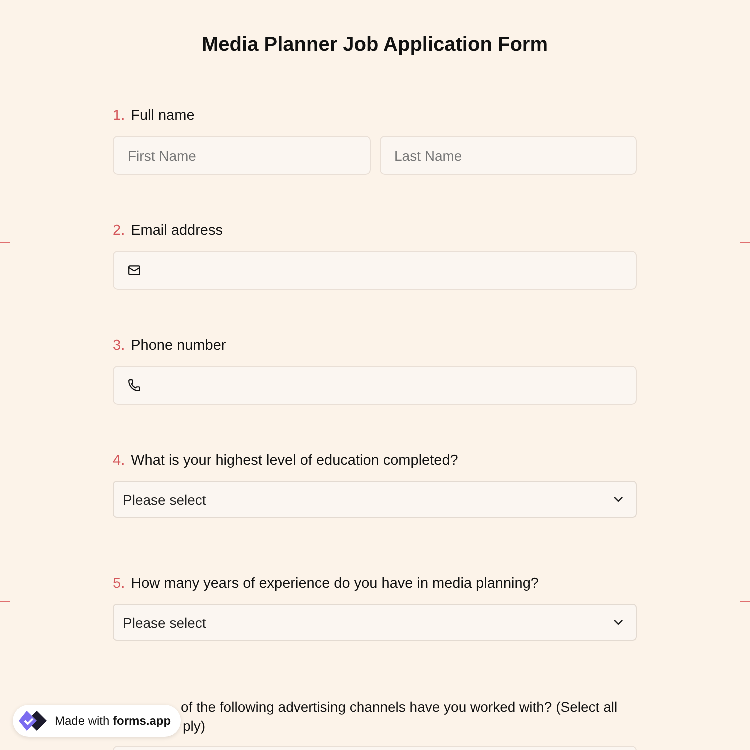 This screenshot has width=750, height=750. What do you see at coordinates (508, 155) in the screenshot?
I see `text-field: Last Name` at bounding box center [508, 155].